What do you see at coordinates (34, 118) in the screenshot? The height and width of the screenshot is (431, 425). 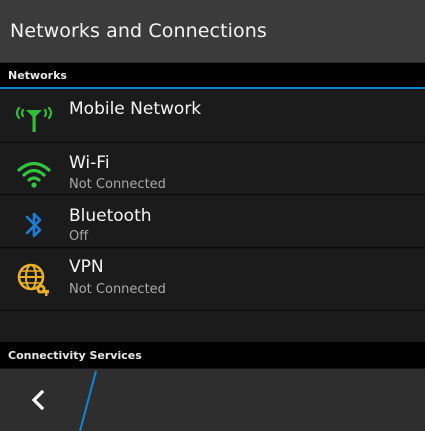 I see `mobile-network-icon` at bounding box center [34, 118].